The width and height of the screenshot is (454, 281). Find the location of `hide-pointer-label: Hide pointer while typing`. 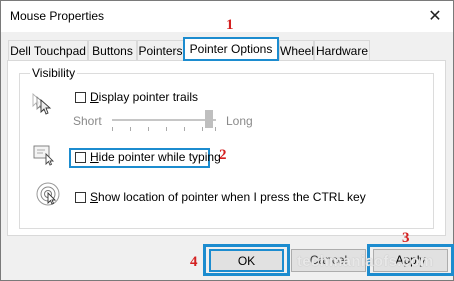

hide-pointer-label: Hide pointer while typing is located at coordinates (155, 157).